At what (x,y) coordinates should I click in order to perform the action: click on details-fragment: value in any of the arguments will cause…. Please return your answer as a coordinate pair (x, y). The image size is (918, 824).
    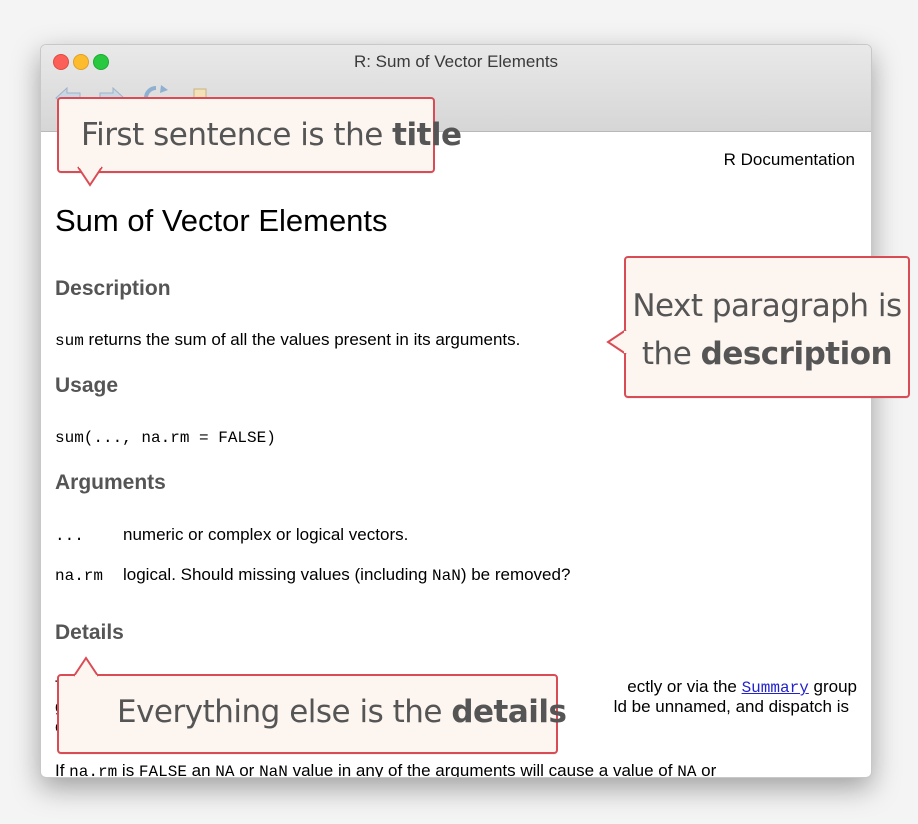
    Looking at the image, I should click on (482, 769).